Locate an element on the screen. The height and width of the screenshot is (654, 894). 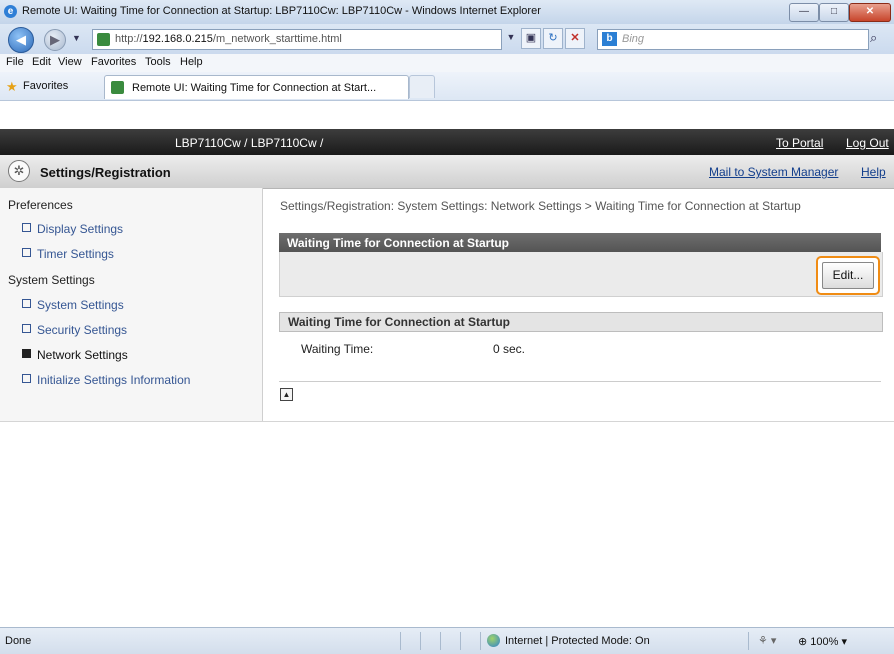
sidebar-item-display-settings: Display Settings is located at coordinates (72, 229).